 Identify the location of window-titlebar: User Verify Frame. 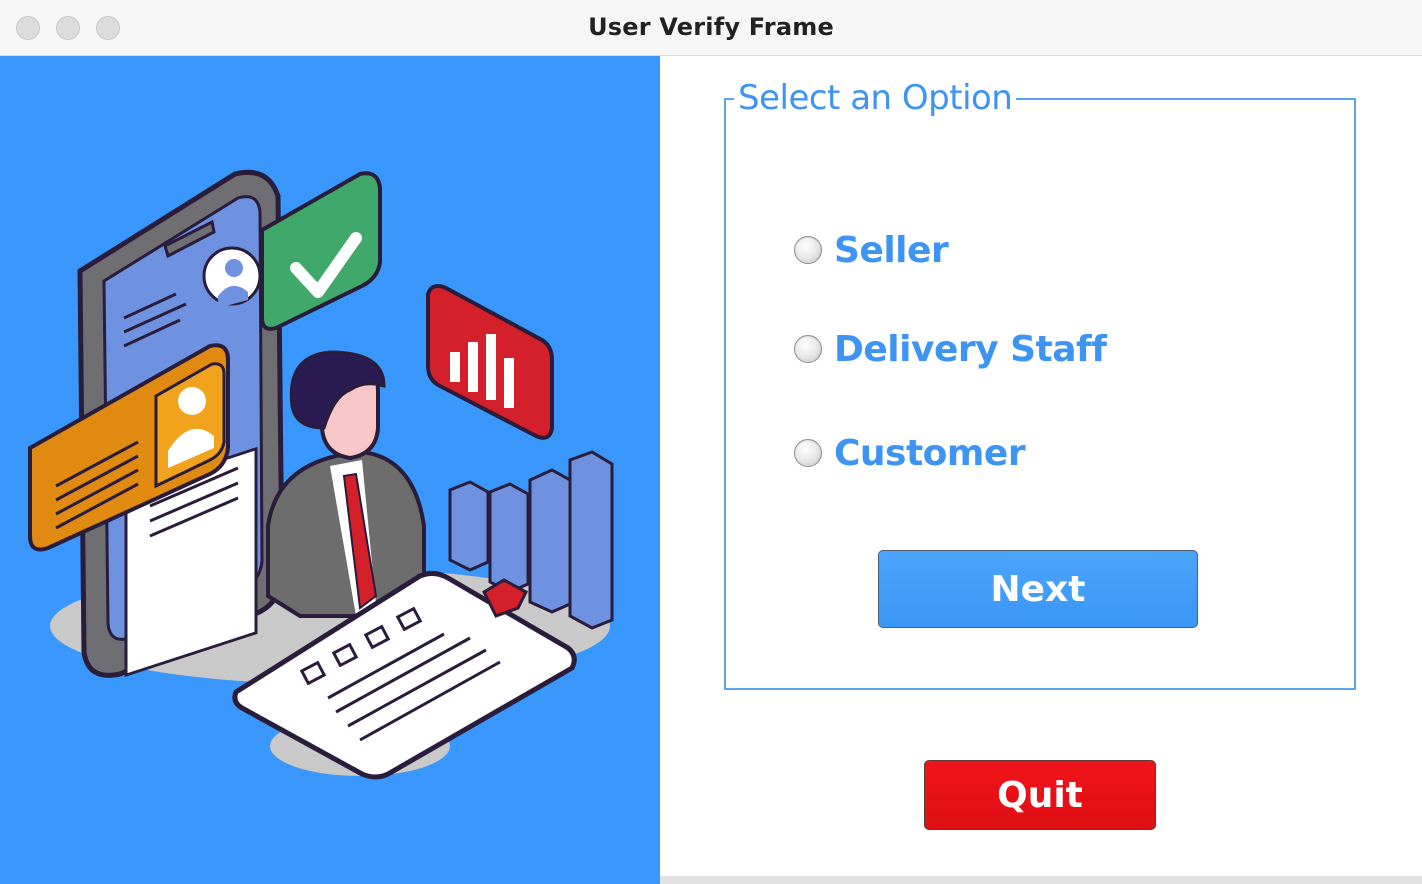
(711, 28).